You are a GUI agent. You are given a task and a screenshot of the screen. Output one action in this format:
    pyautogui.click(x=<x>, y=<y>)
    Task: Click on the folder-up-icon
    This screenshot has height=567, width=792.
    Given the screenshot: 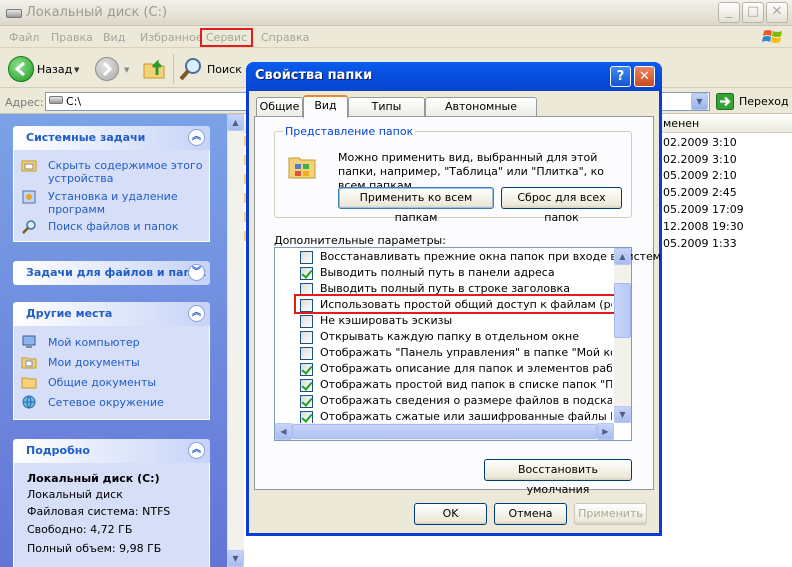 What is the action you would take?
    pyautogui.click(x=155, y=68)
    